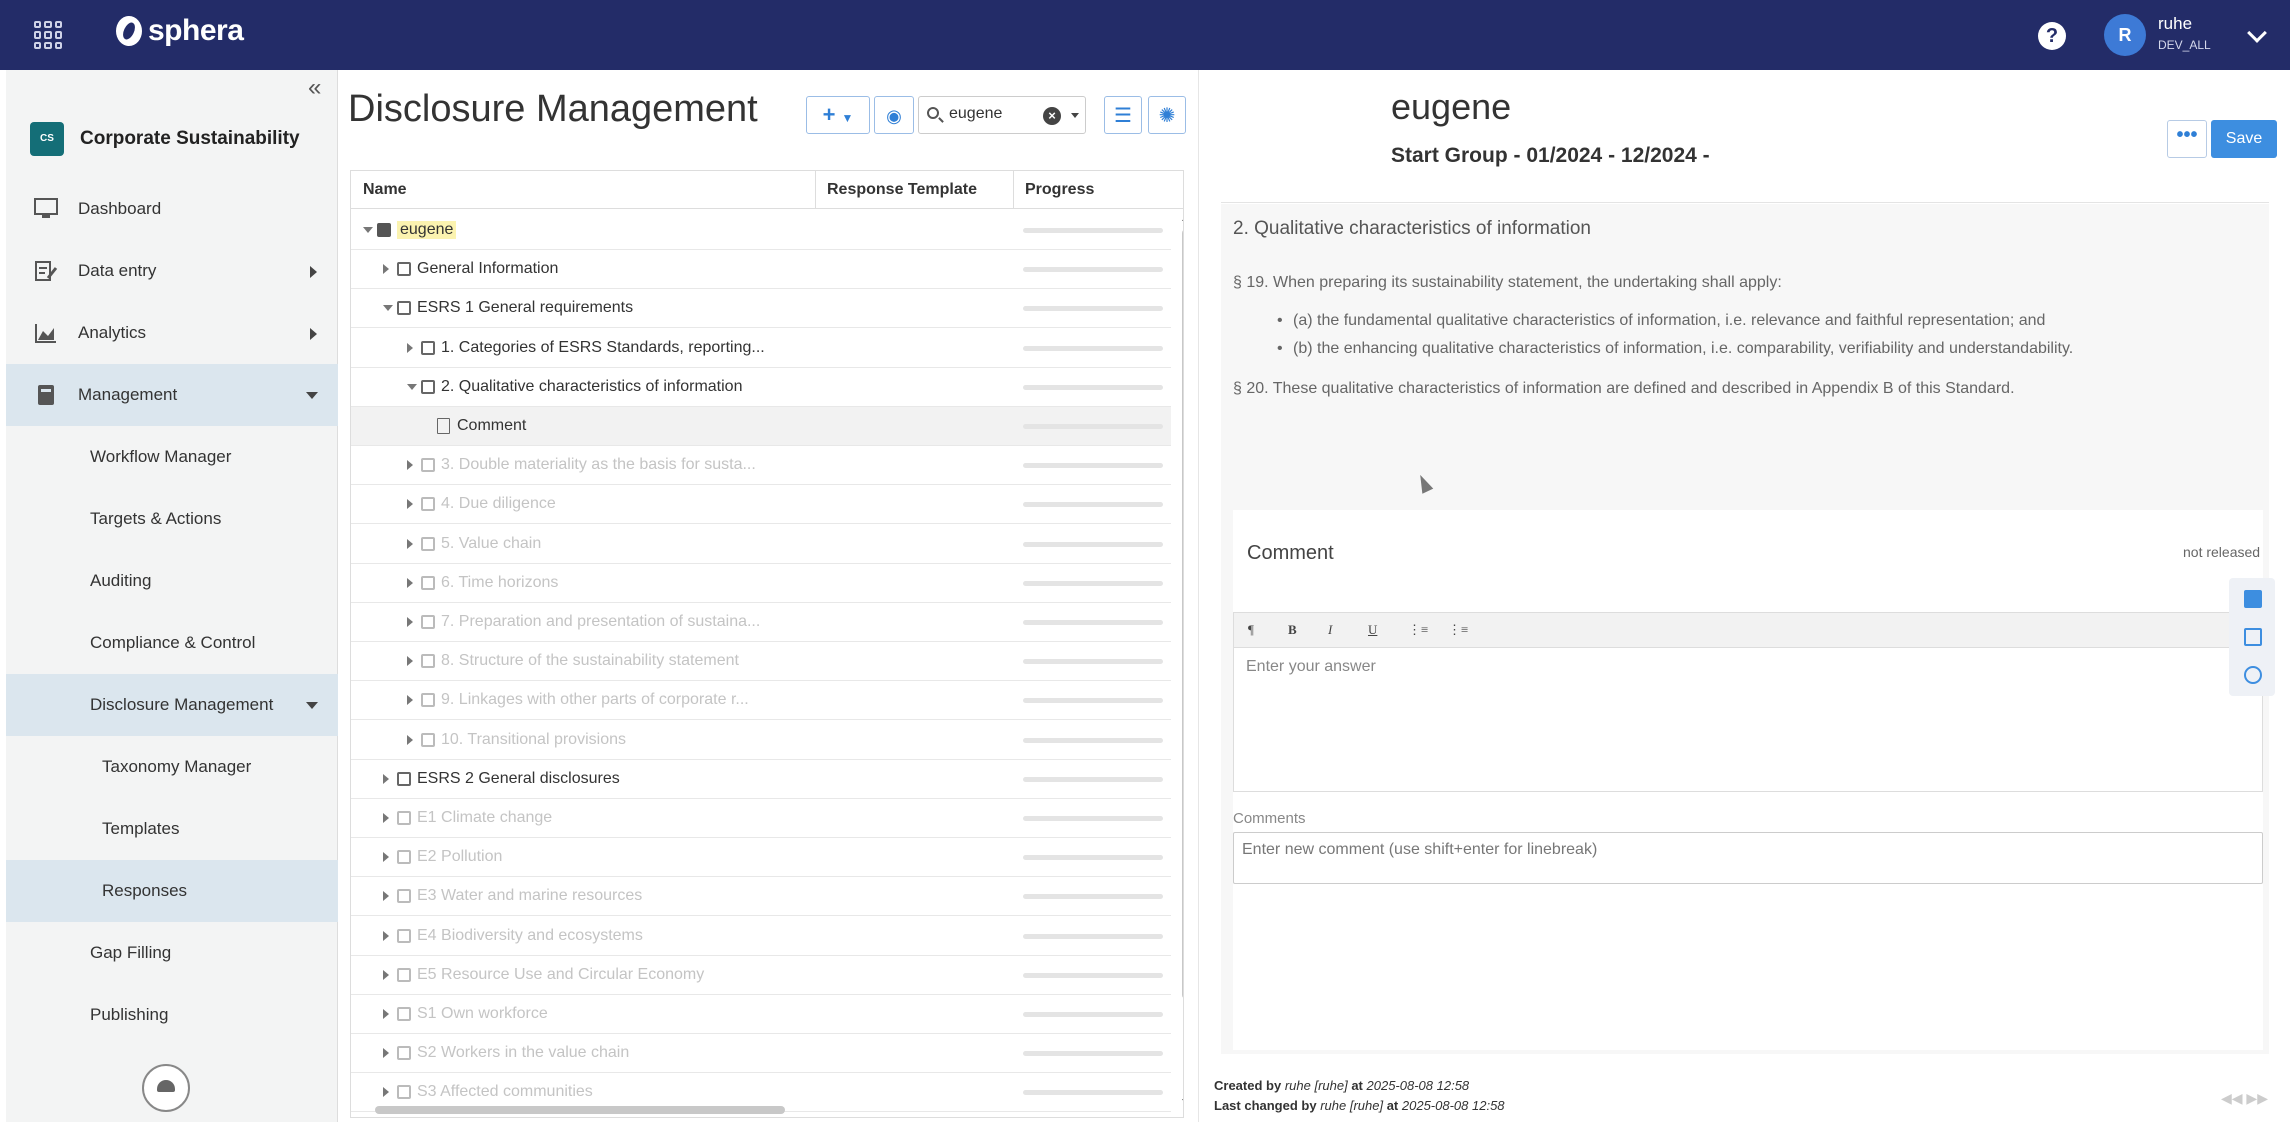  I want to click on user-avatar: R, so click(2125, 35).